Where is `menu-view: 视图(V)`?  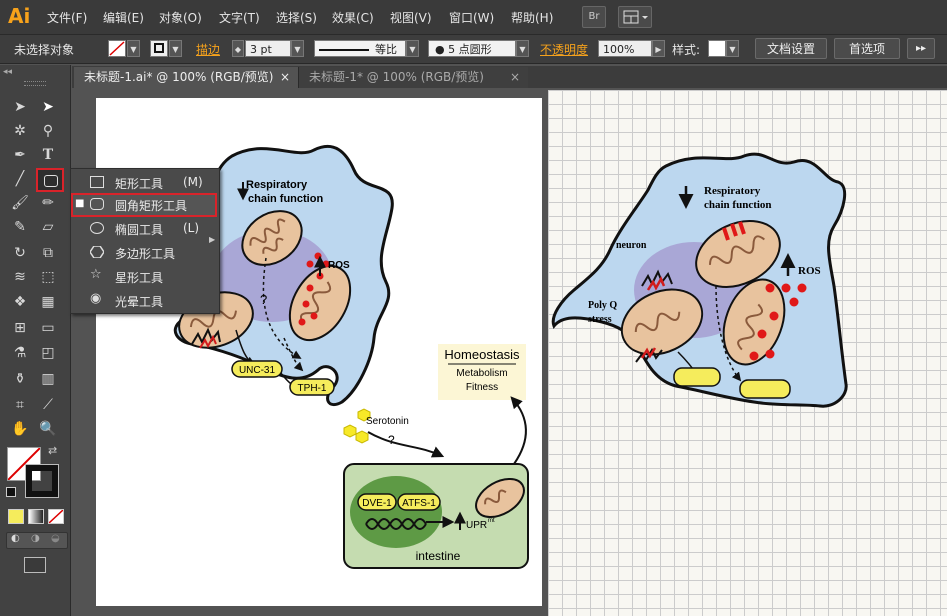
menu-view: 视图(V) is located at coordinates (411, 17).